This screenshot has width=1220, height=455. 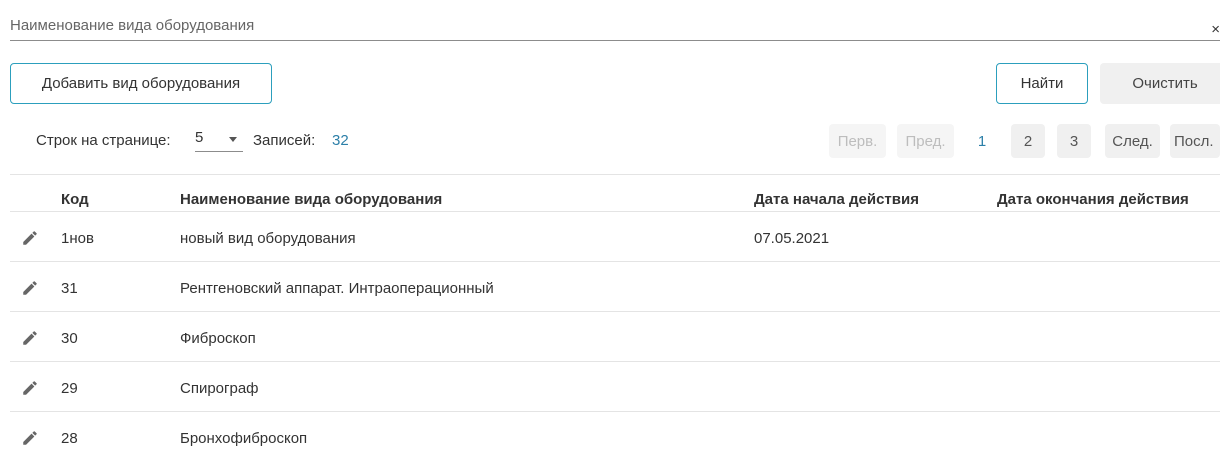 I want to click on caret-down-icon, so click(x=233, y=139).